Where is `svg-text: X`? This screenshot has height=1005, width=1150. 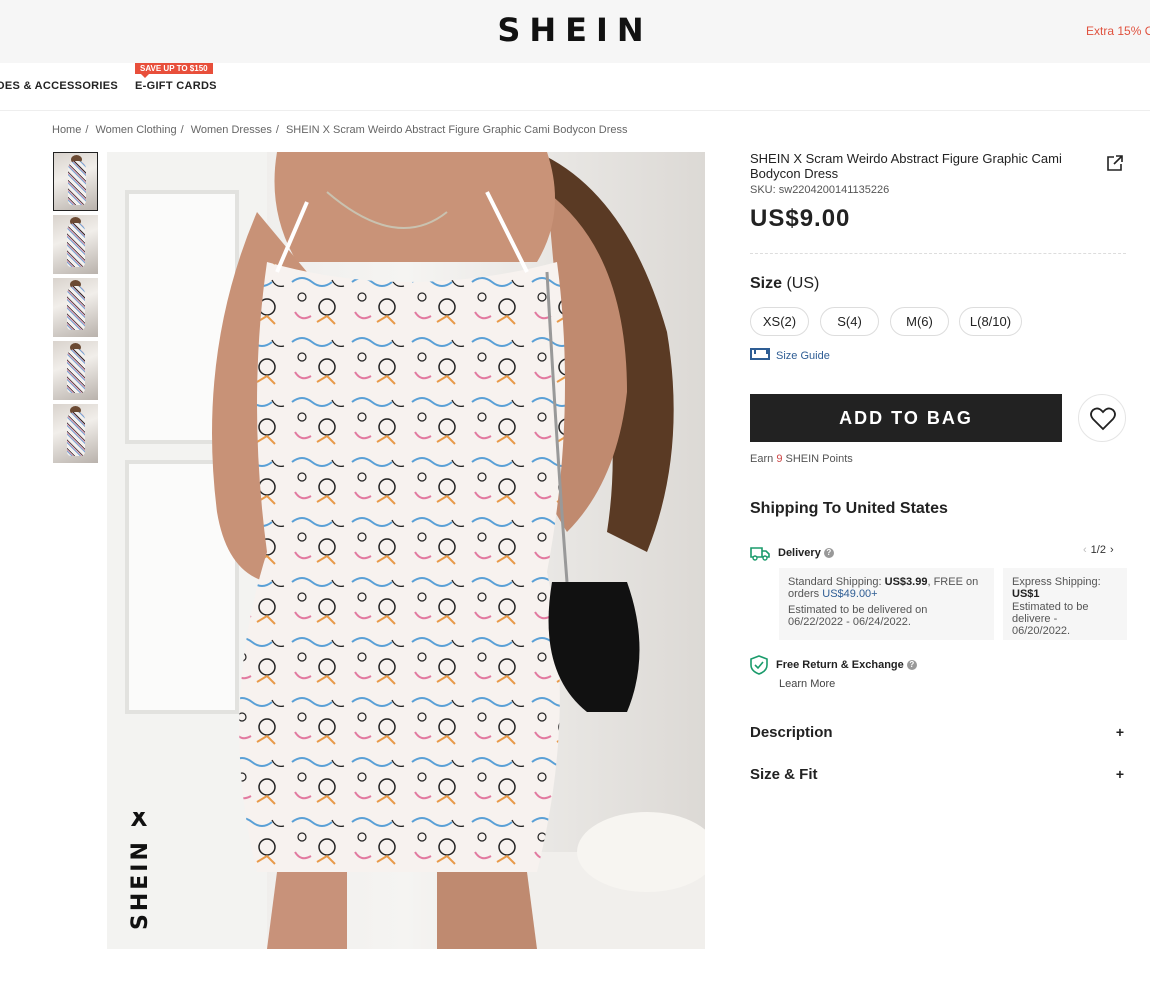 svg-text: X is located at coordinates (139, 822).